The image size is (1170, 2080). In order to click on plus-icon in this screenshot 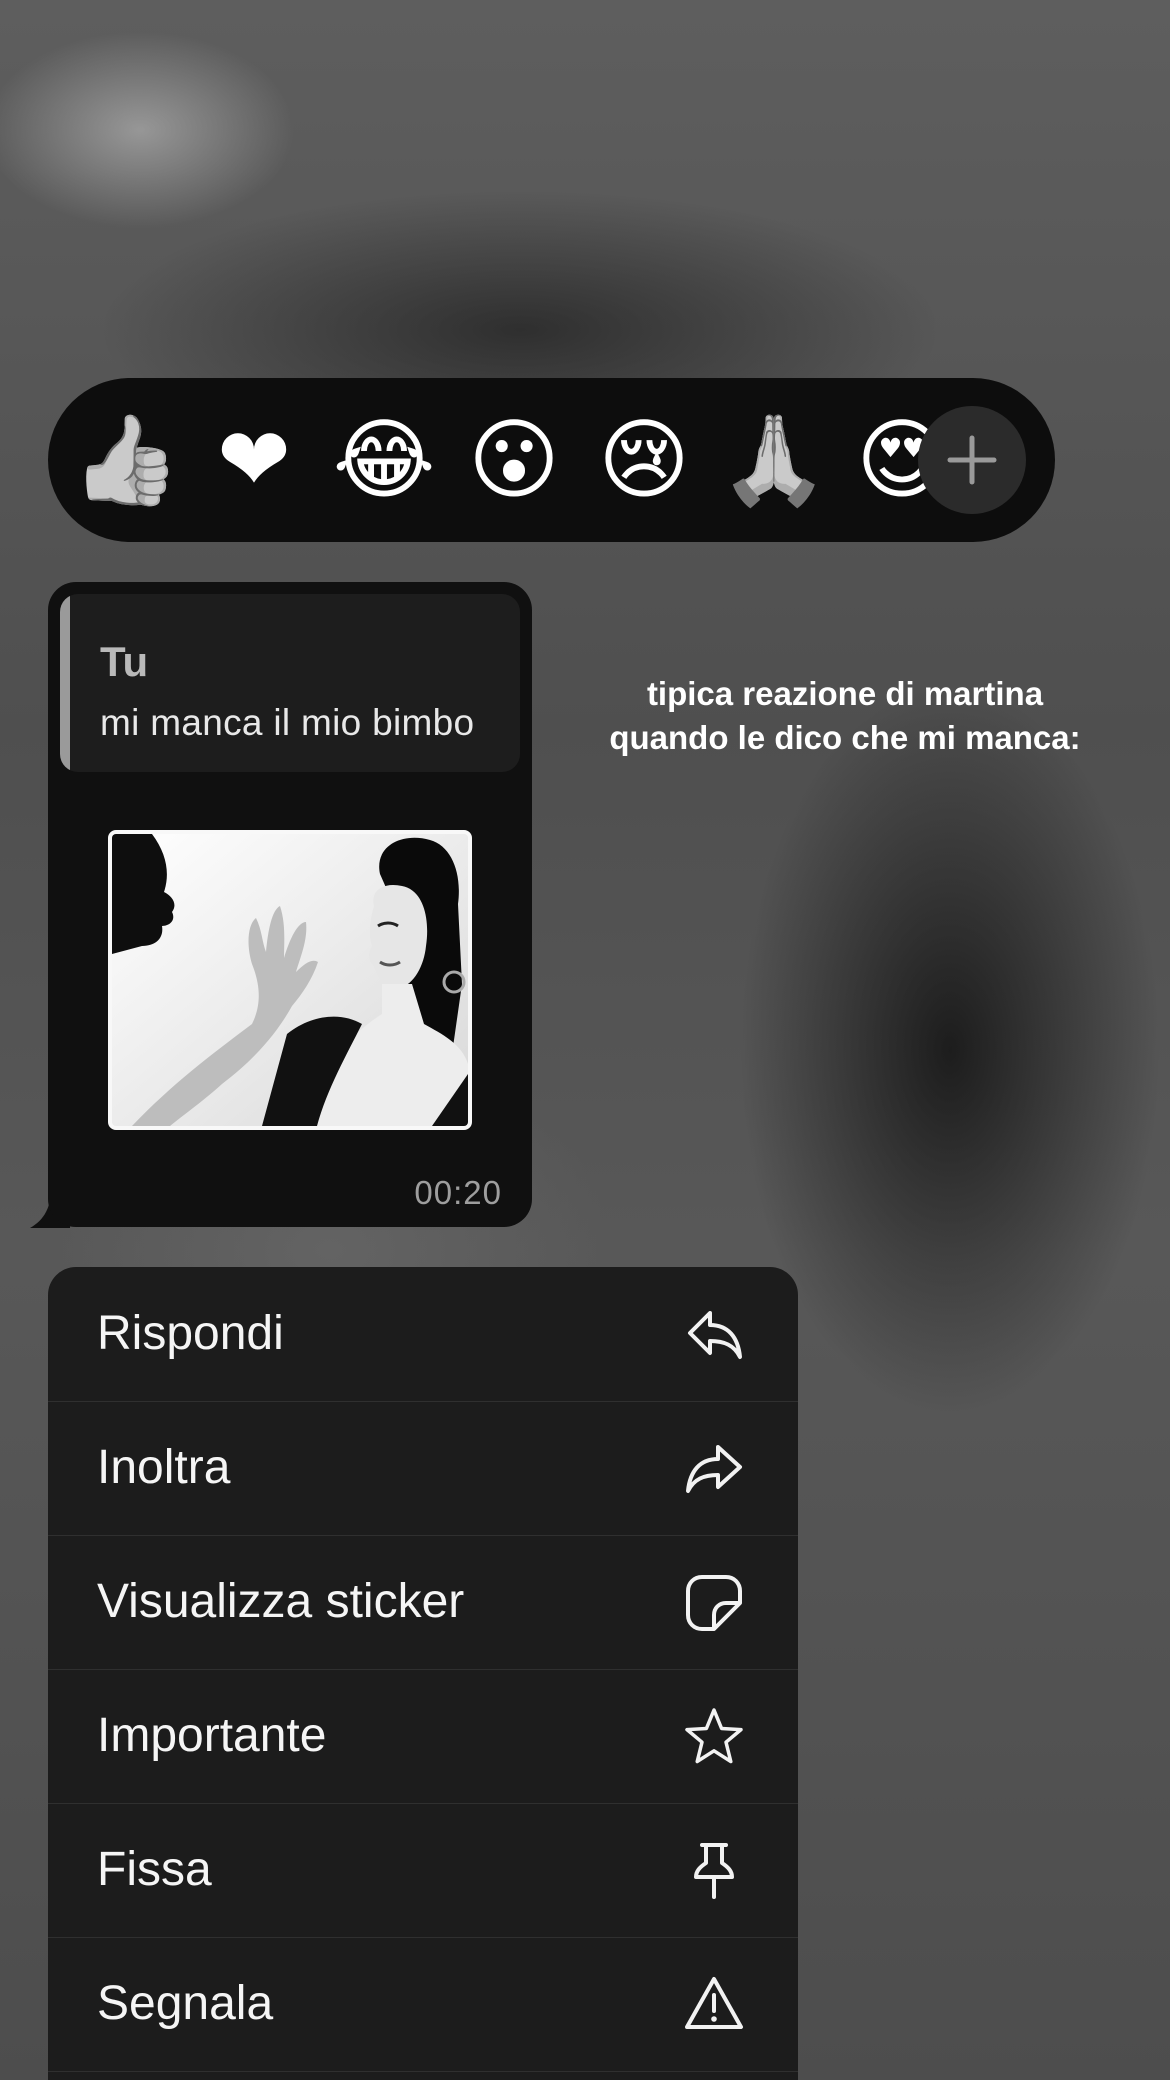, I will do `click(972, 460)`.